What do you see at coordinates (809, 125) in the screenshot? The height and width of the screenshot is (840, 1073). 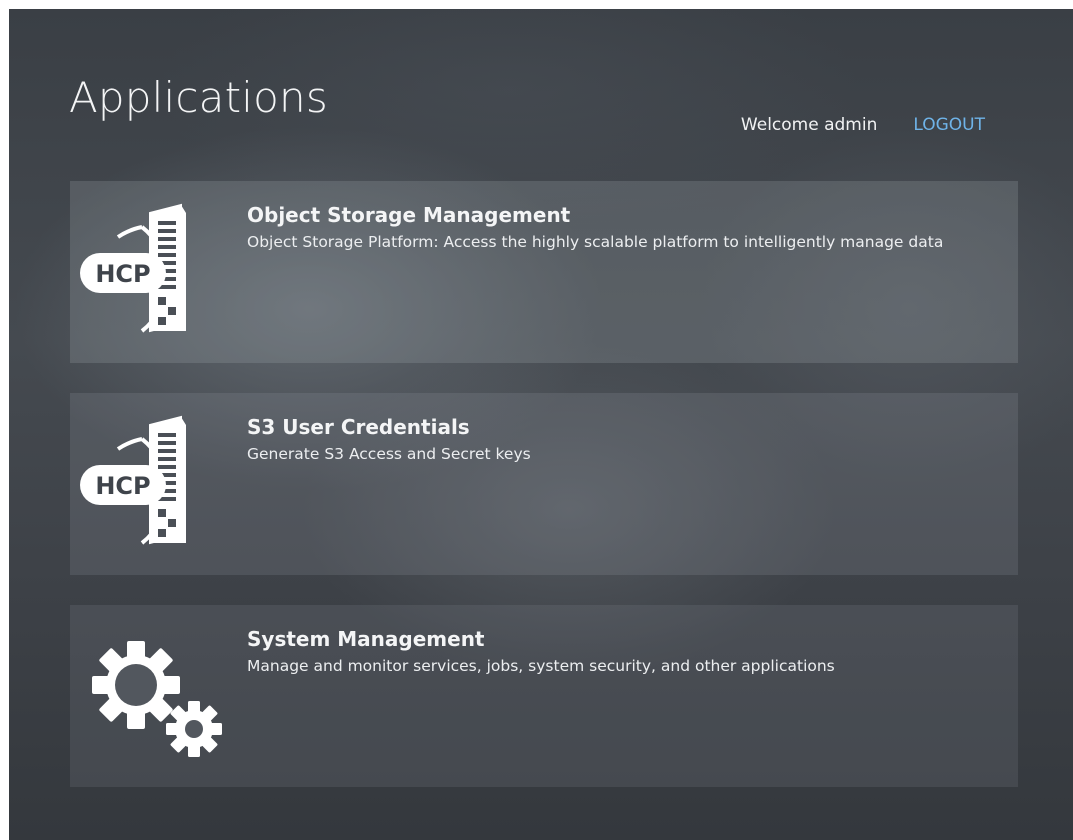 I see `welcome-text: Welcome admin` at bounding box center [809, 125].